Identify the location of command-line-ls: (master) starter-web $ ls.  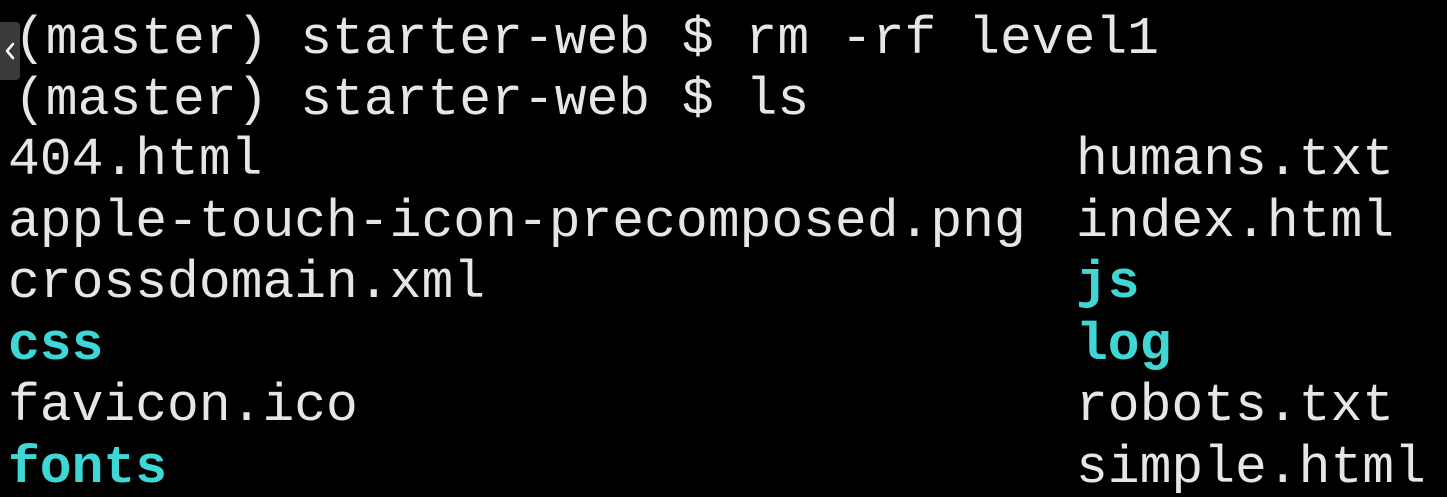
(412, 100).